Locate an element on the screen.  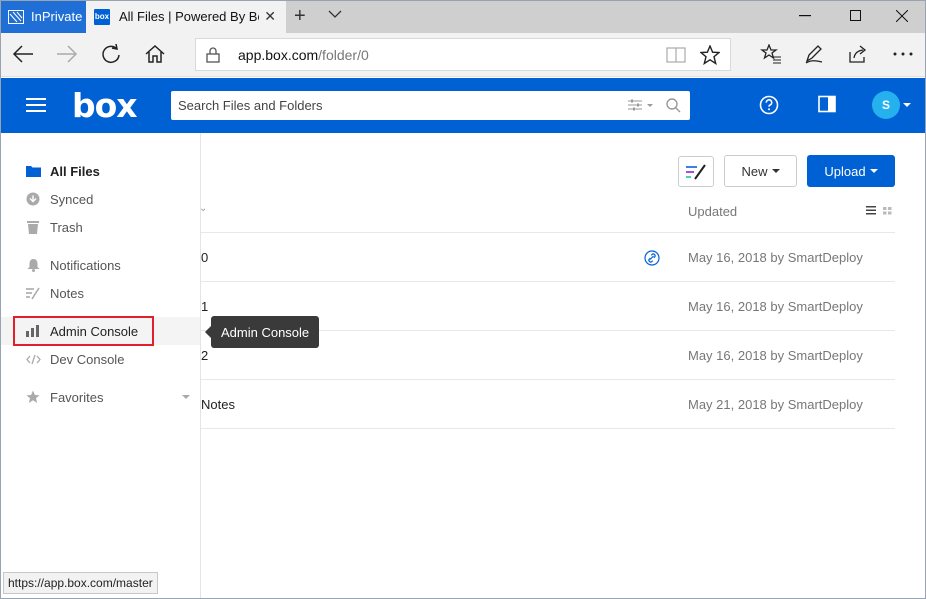
user-avatar: S is located at coordinates (886, 105).